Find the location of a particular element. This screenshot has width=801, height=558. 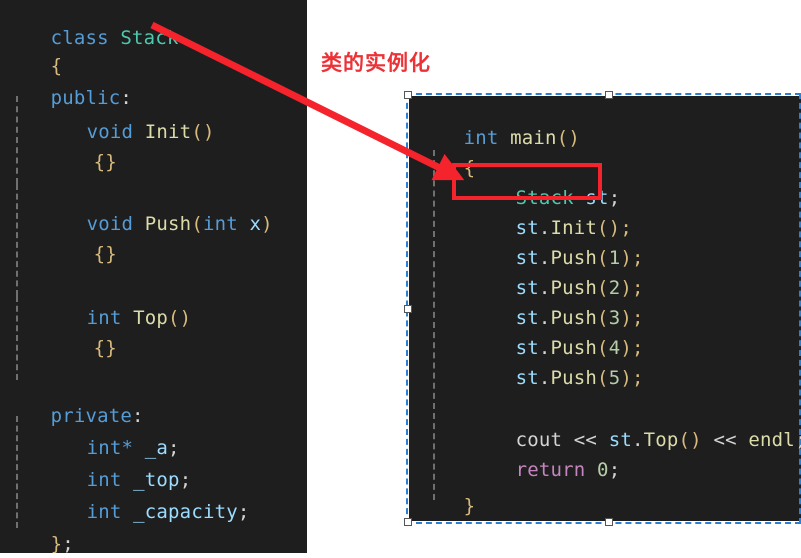

code-line: } is located at coordinates (446, 499).